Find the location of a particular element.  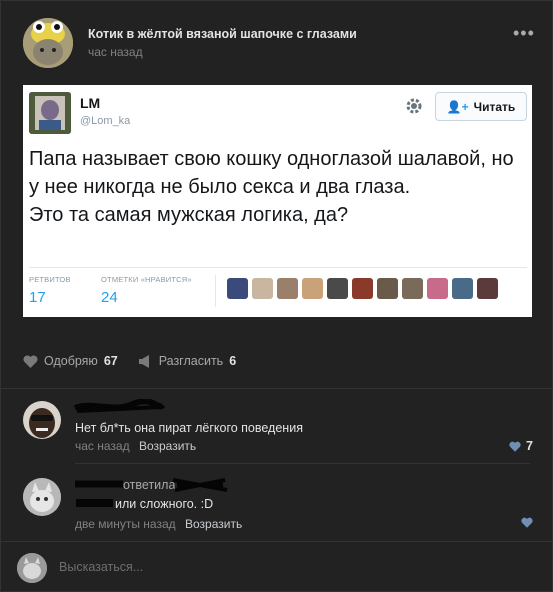

post-actions: Одобряю 67 Разгласить 6 is located at coordinates (139, 361).